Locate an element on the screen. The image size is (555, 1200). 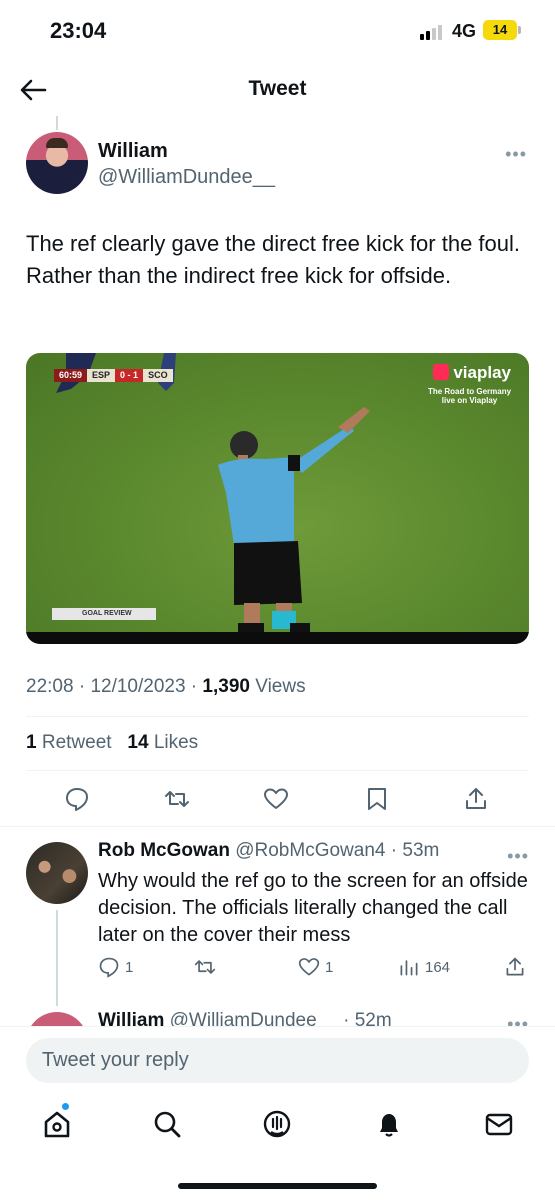
search-icon is located at coordinates (167, 1124).